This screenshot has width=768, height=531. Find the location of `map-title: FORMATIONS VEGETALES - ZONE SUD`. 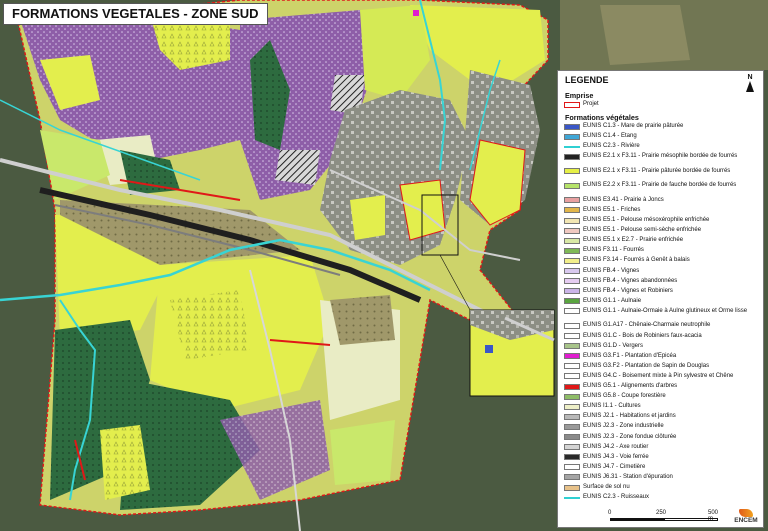

map-title: FORMATIONS VEGETALES - ZONE SUD is located at coordinates (135, 14).